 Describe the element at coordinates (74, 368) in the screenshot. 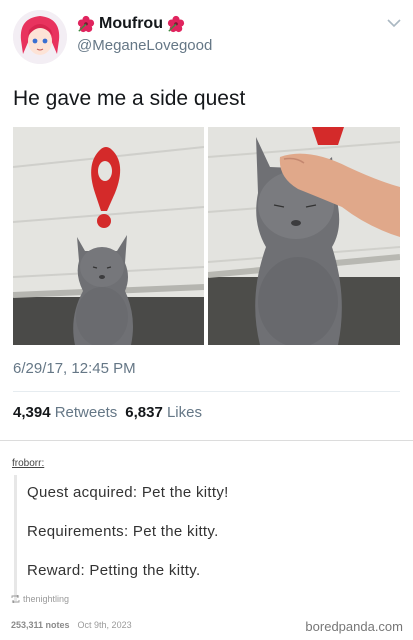

I see `tweet-timestamp: 6/29/17, 12:45 PM` at that location.